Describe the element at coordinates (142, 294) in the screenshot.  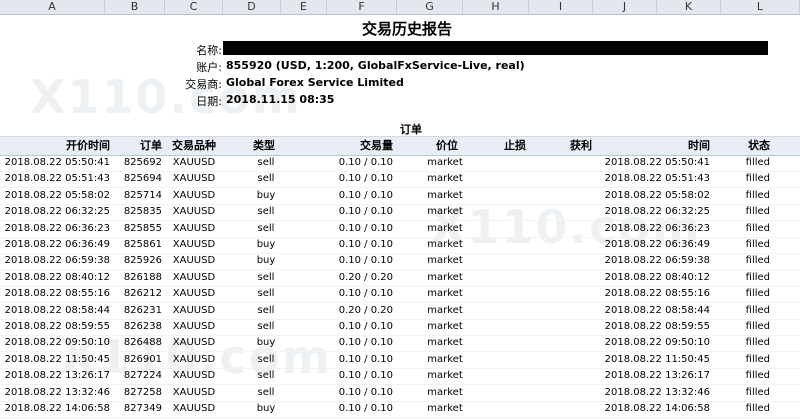
I see `cell-order: 826212` at that location.